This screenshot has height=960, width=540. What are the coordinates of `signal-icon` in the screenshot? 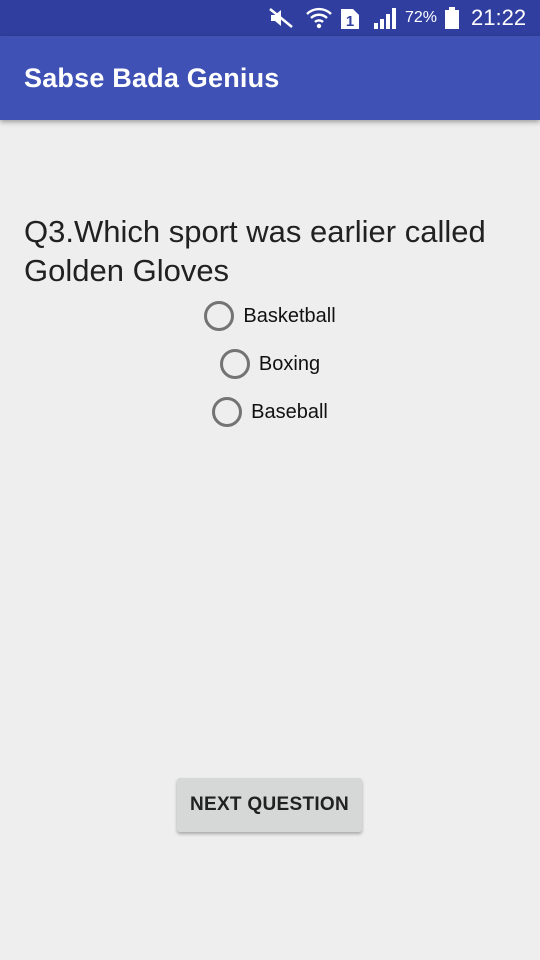 It's located at (386, 18).